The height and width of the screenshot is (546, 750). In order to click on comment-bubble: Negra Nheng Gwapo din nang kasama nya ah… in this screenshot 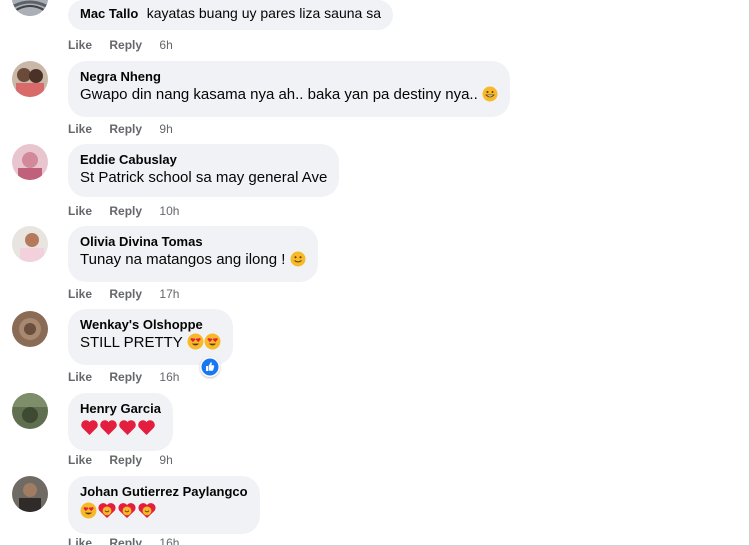, I will do `click(289, 89)`.